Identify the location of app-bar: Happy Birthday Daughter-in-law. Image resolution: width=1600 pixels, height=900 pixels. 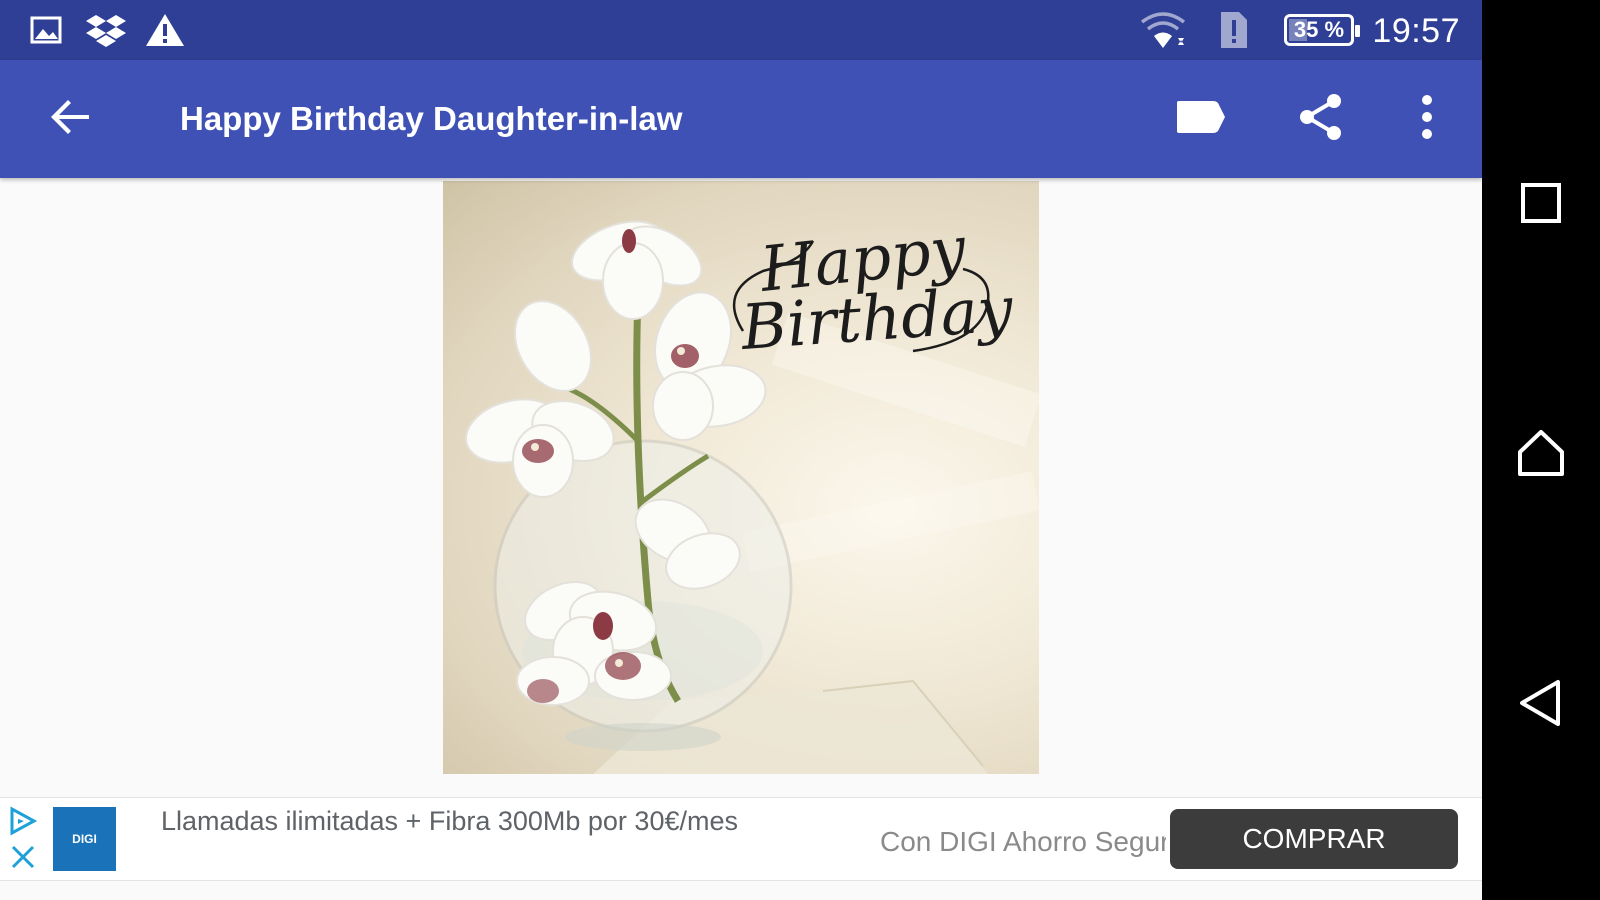
(741, 119).